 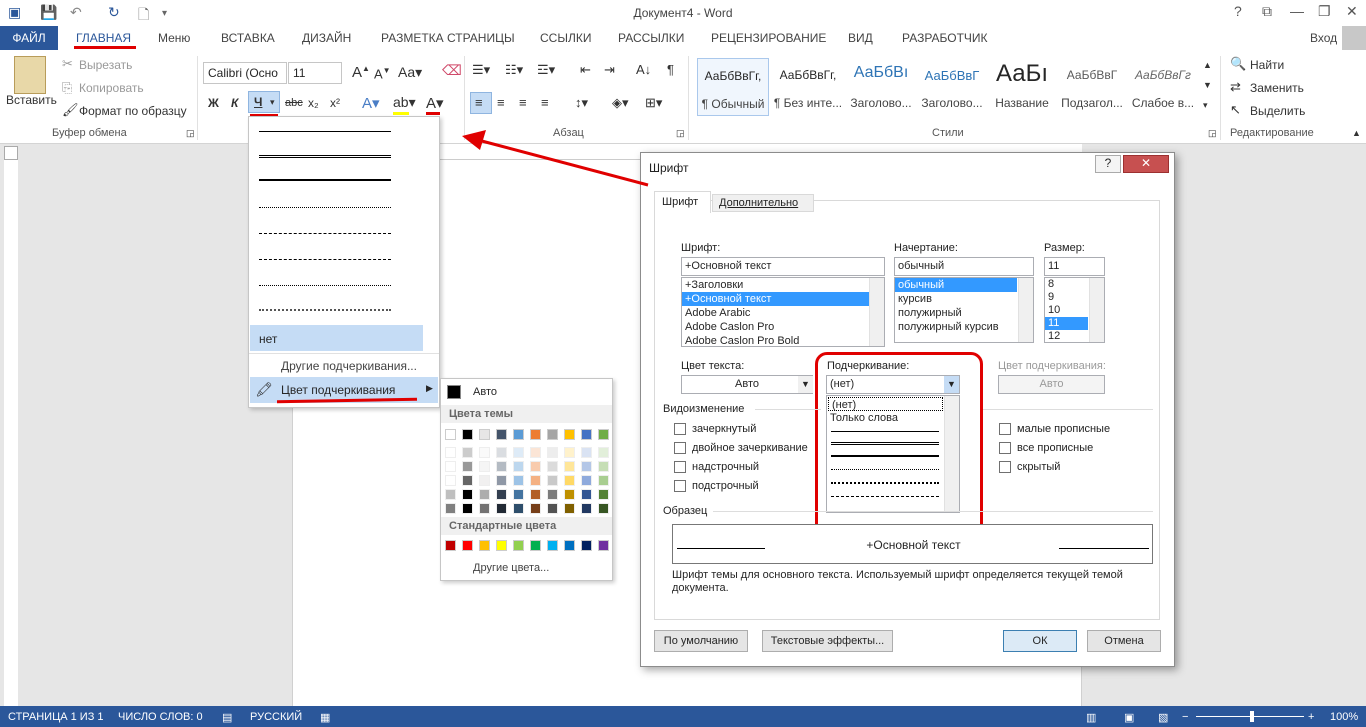 What do you see at coordinates (56, 717) in the screenshot?
I see `page-count: СТРАНИЦА 1 ИЗ 1` at bounding box center [56, 717].